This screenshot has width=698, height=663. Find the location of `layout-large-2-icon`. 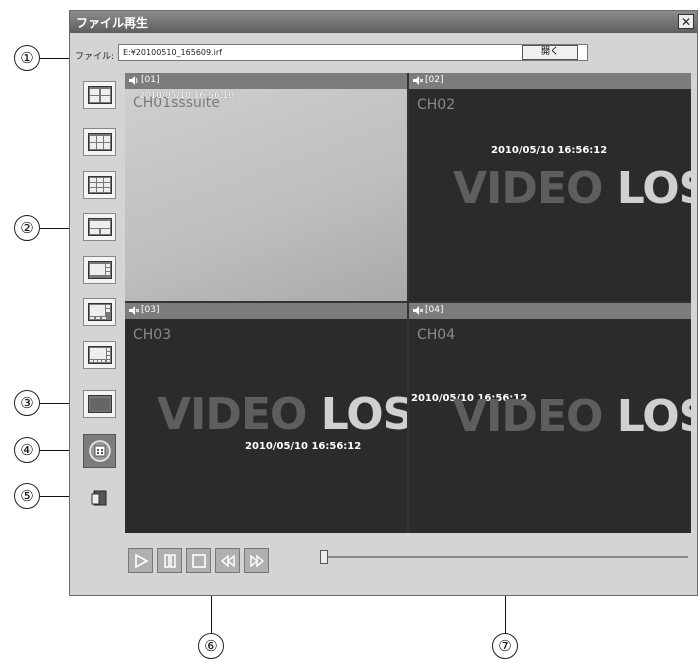

layout-large-2-icon is located at coordinates (99, 227).